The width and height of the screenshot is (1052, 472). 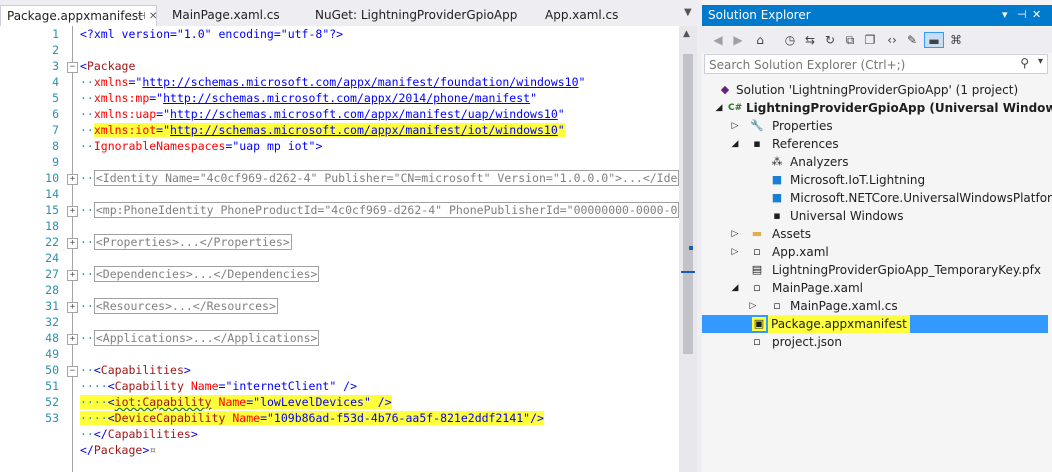 I want to click on tab-mainpage-xaml-cs: MainPage.xaml.cs, so click(x=226, y=15).